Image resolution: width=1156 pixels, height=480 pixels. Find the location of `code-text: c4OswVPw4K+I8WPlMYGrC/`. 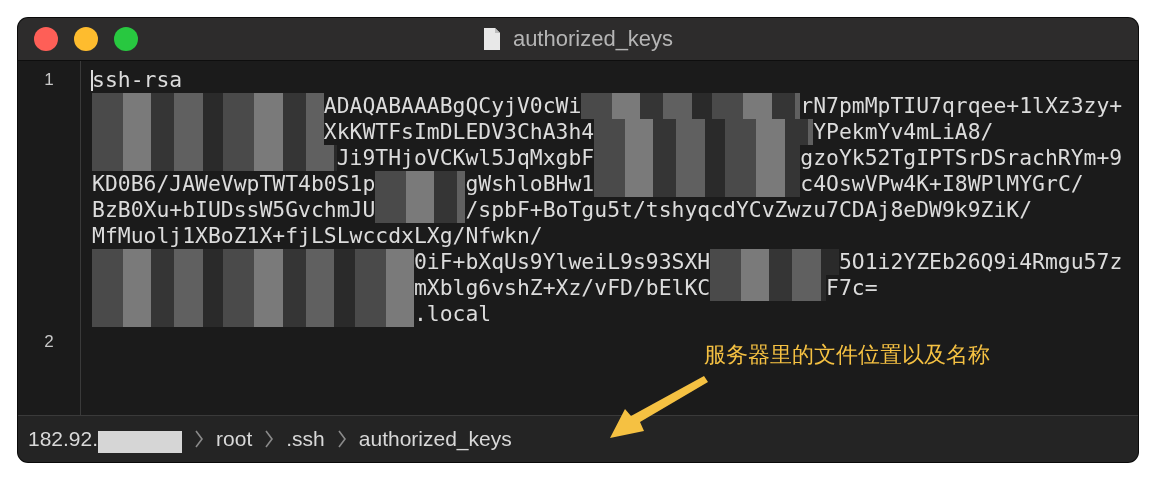

code-text: c4OswVPw4K+I8WPlMYGrC/ is located at coordinates (942, 184).